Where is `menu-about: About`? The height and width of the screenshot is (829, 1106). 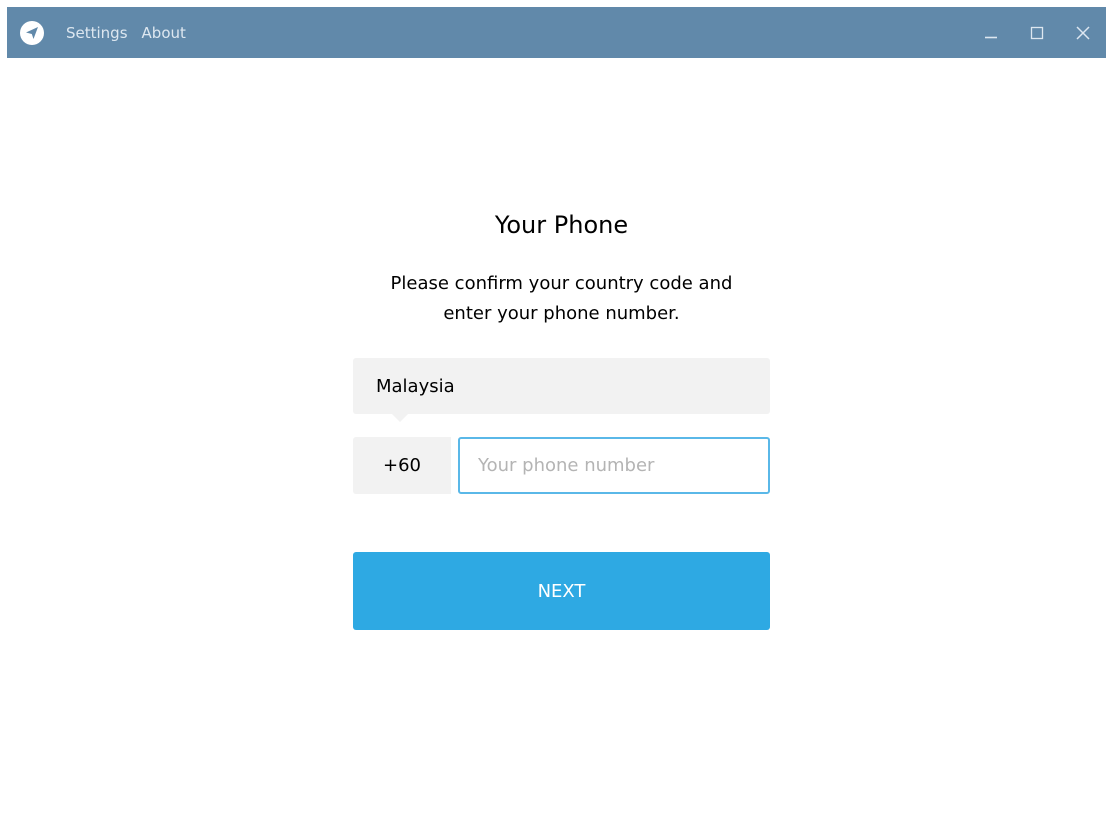 menu-about: About is located at coordinates (164, 33).